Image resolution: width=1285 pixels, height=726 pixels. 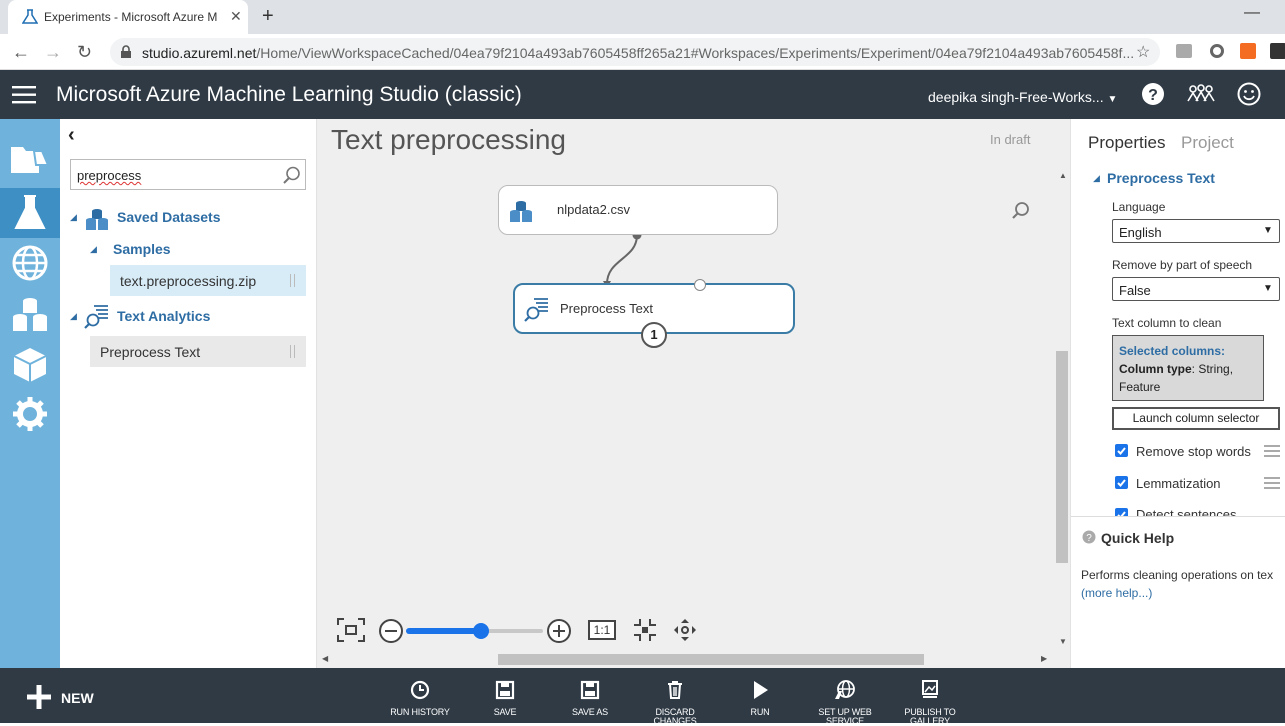 I want to click on experiment-title: Text preprocessing, so click(x=448, y=140).